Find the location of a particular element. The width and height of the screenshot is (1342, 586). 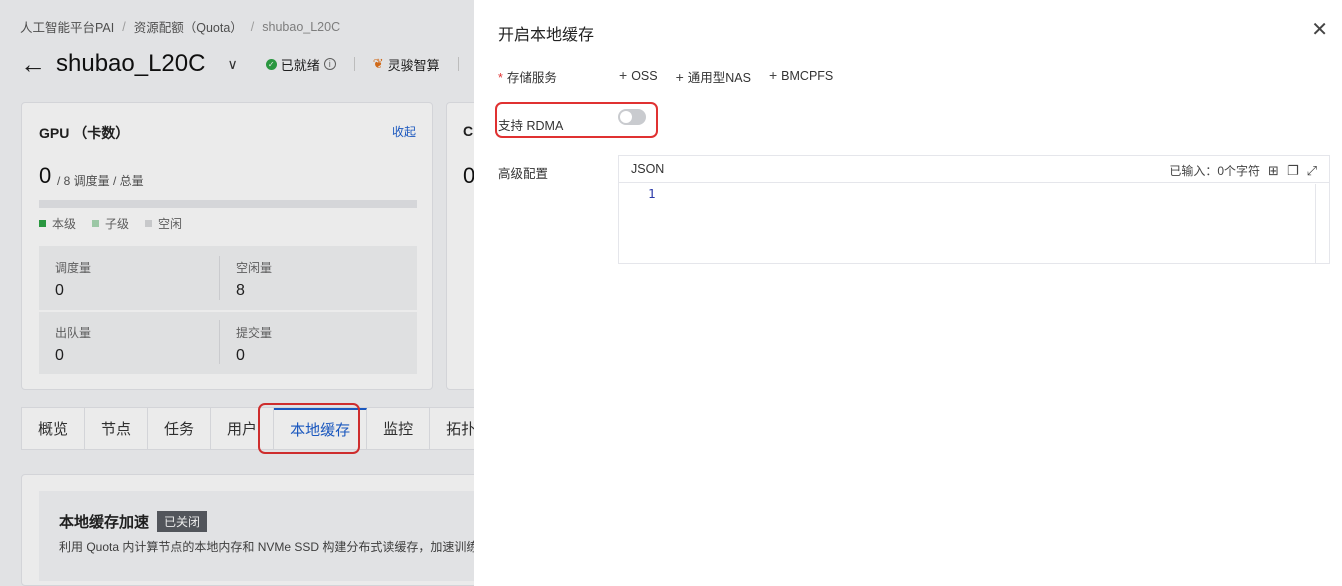

json-editor: JSON 已输入：0个字符 ⊞ ❐ ⤢ 1 is located at coordinates (974, 209).